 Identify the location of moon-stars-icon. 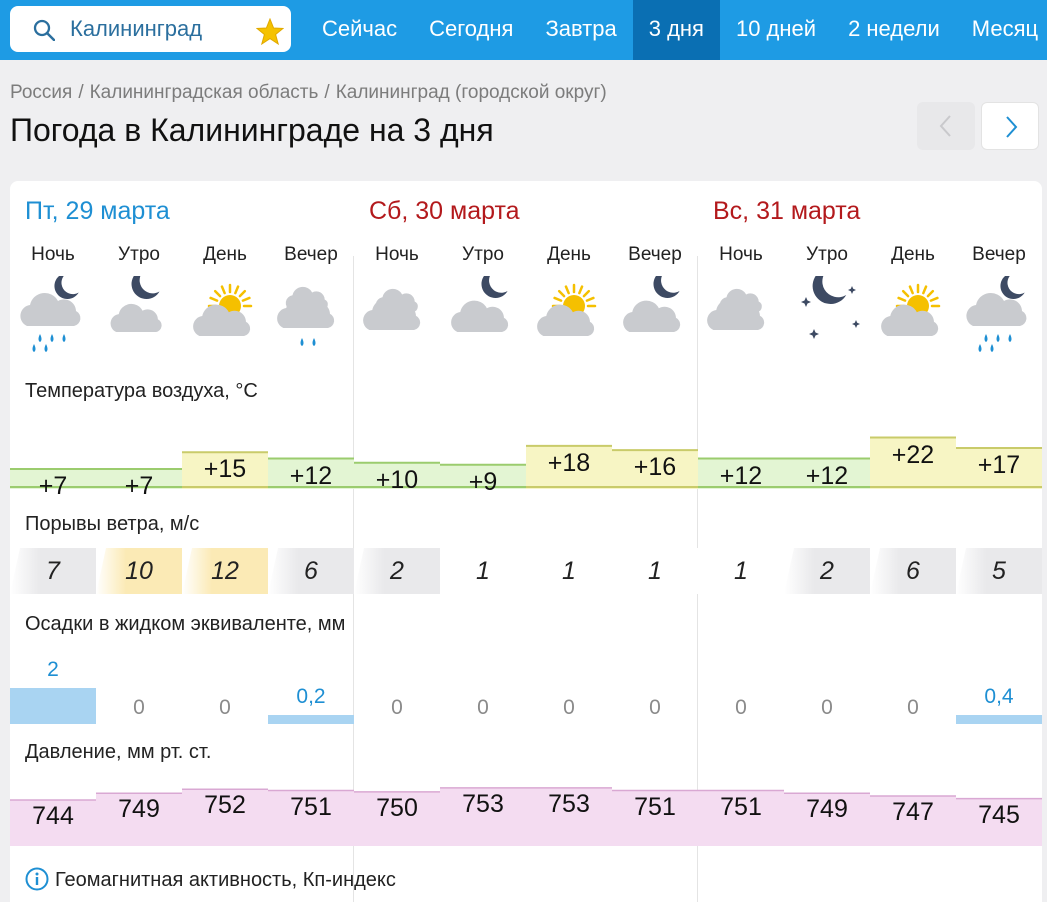
(830, 307).